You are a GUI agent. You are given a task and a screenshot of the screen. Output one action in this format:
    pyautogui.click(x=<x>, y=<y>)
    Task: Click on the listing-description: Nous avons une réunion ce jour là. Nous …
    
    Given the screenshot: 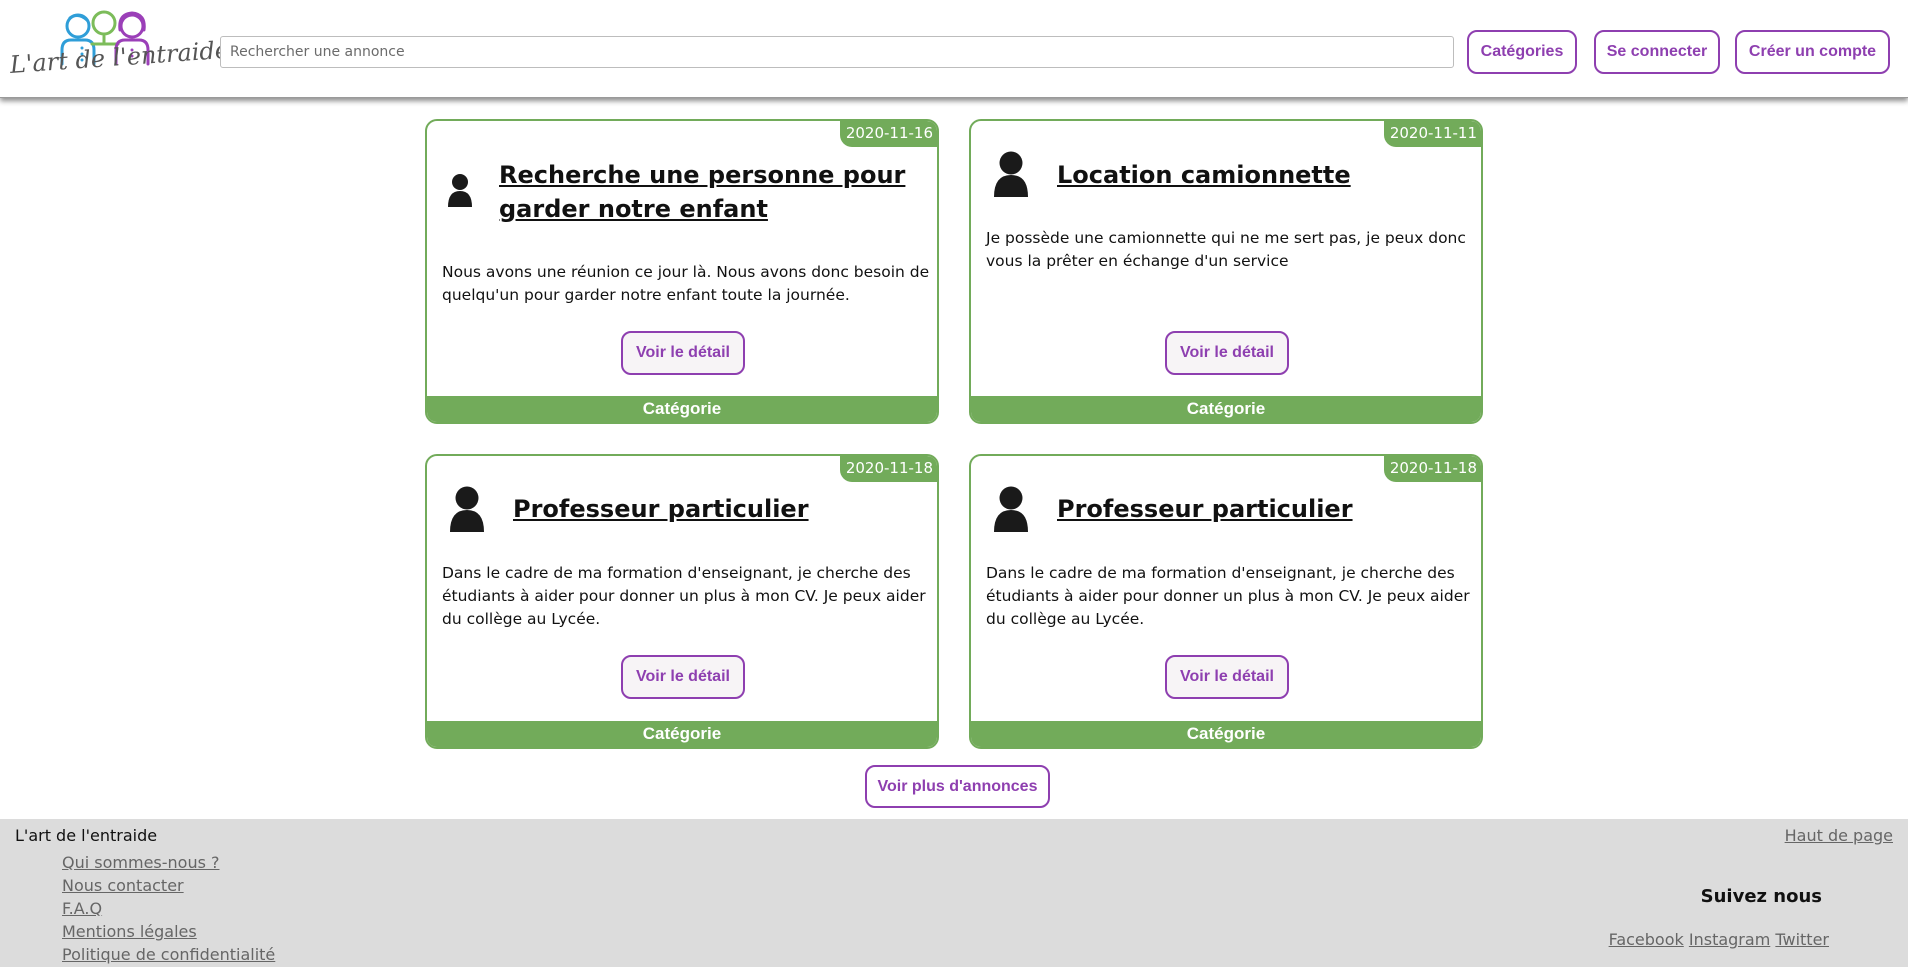 What is the action you would take?
    pyautogui.click(x=686, y=283)
    